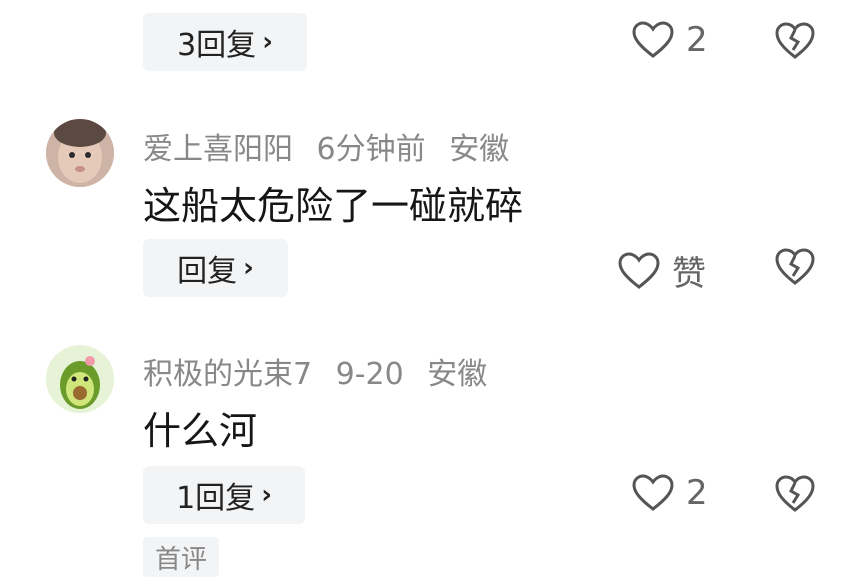  What do you see at coordinates (322, 371) in the screenshot?
I see `comment-meta: 积极的光束7 9-20 安徽` at bounding box center [322, 371].